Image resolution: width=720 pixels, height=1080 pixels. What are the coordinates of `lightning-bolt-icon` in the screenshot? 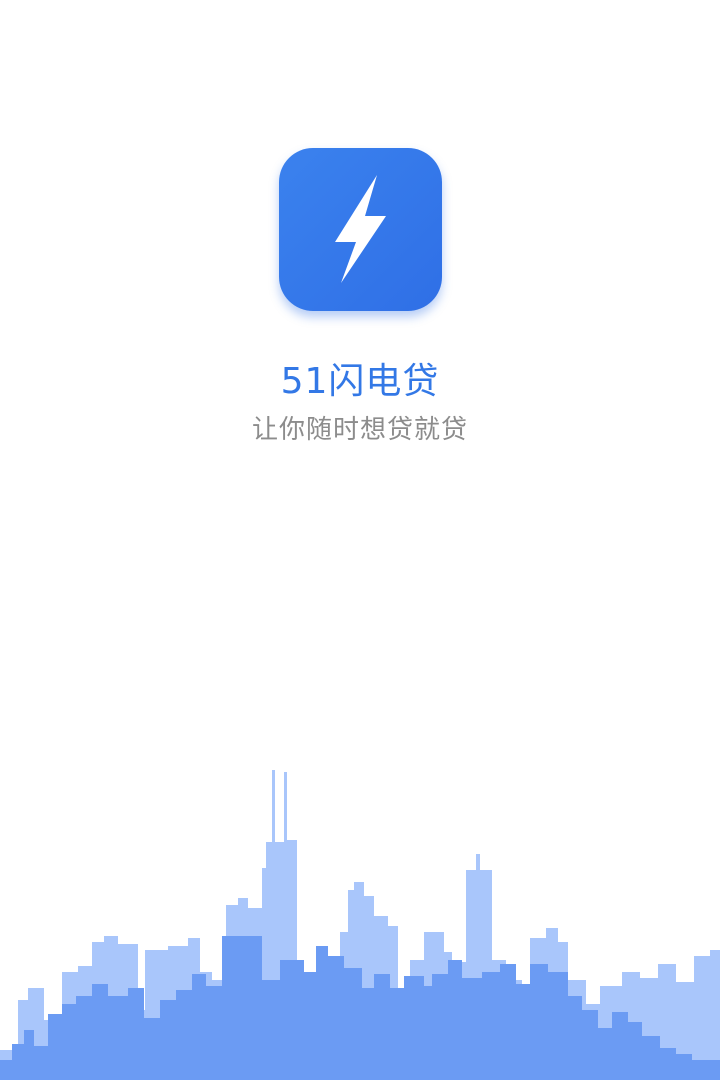 It's located at (360, 229).